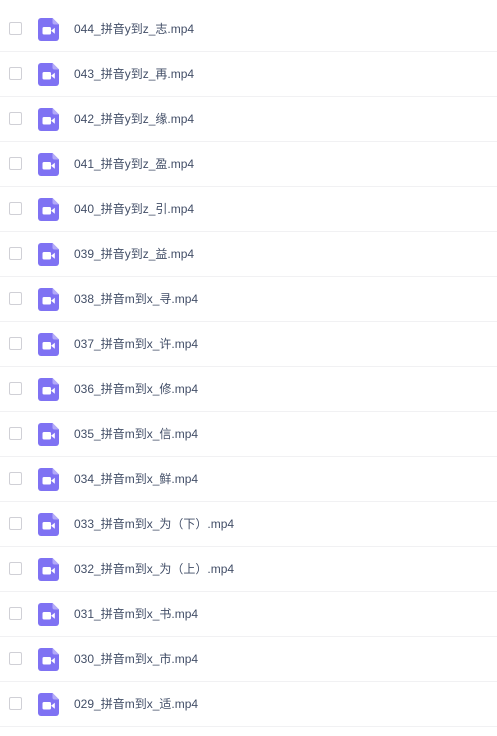 This screenshot has width=497, height=736. What do you see at coordinates (134, 29) in the screenshot?
I see `file-name: 044_拼音y到z_志.mp4` at bounding box center [134, 29].